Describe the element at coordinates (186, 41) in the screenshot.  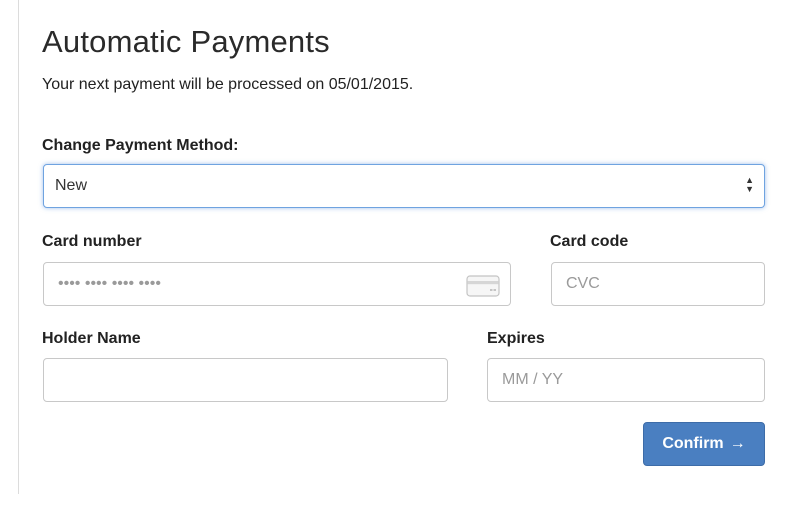
I see `page-title: Automatic Payments` at that location.